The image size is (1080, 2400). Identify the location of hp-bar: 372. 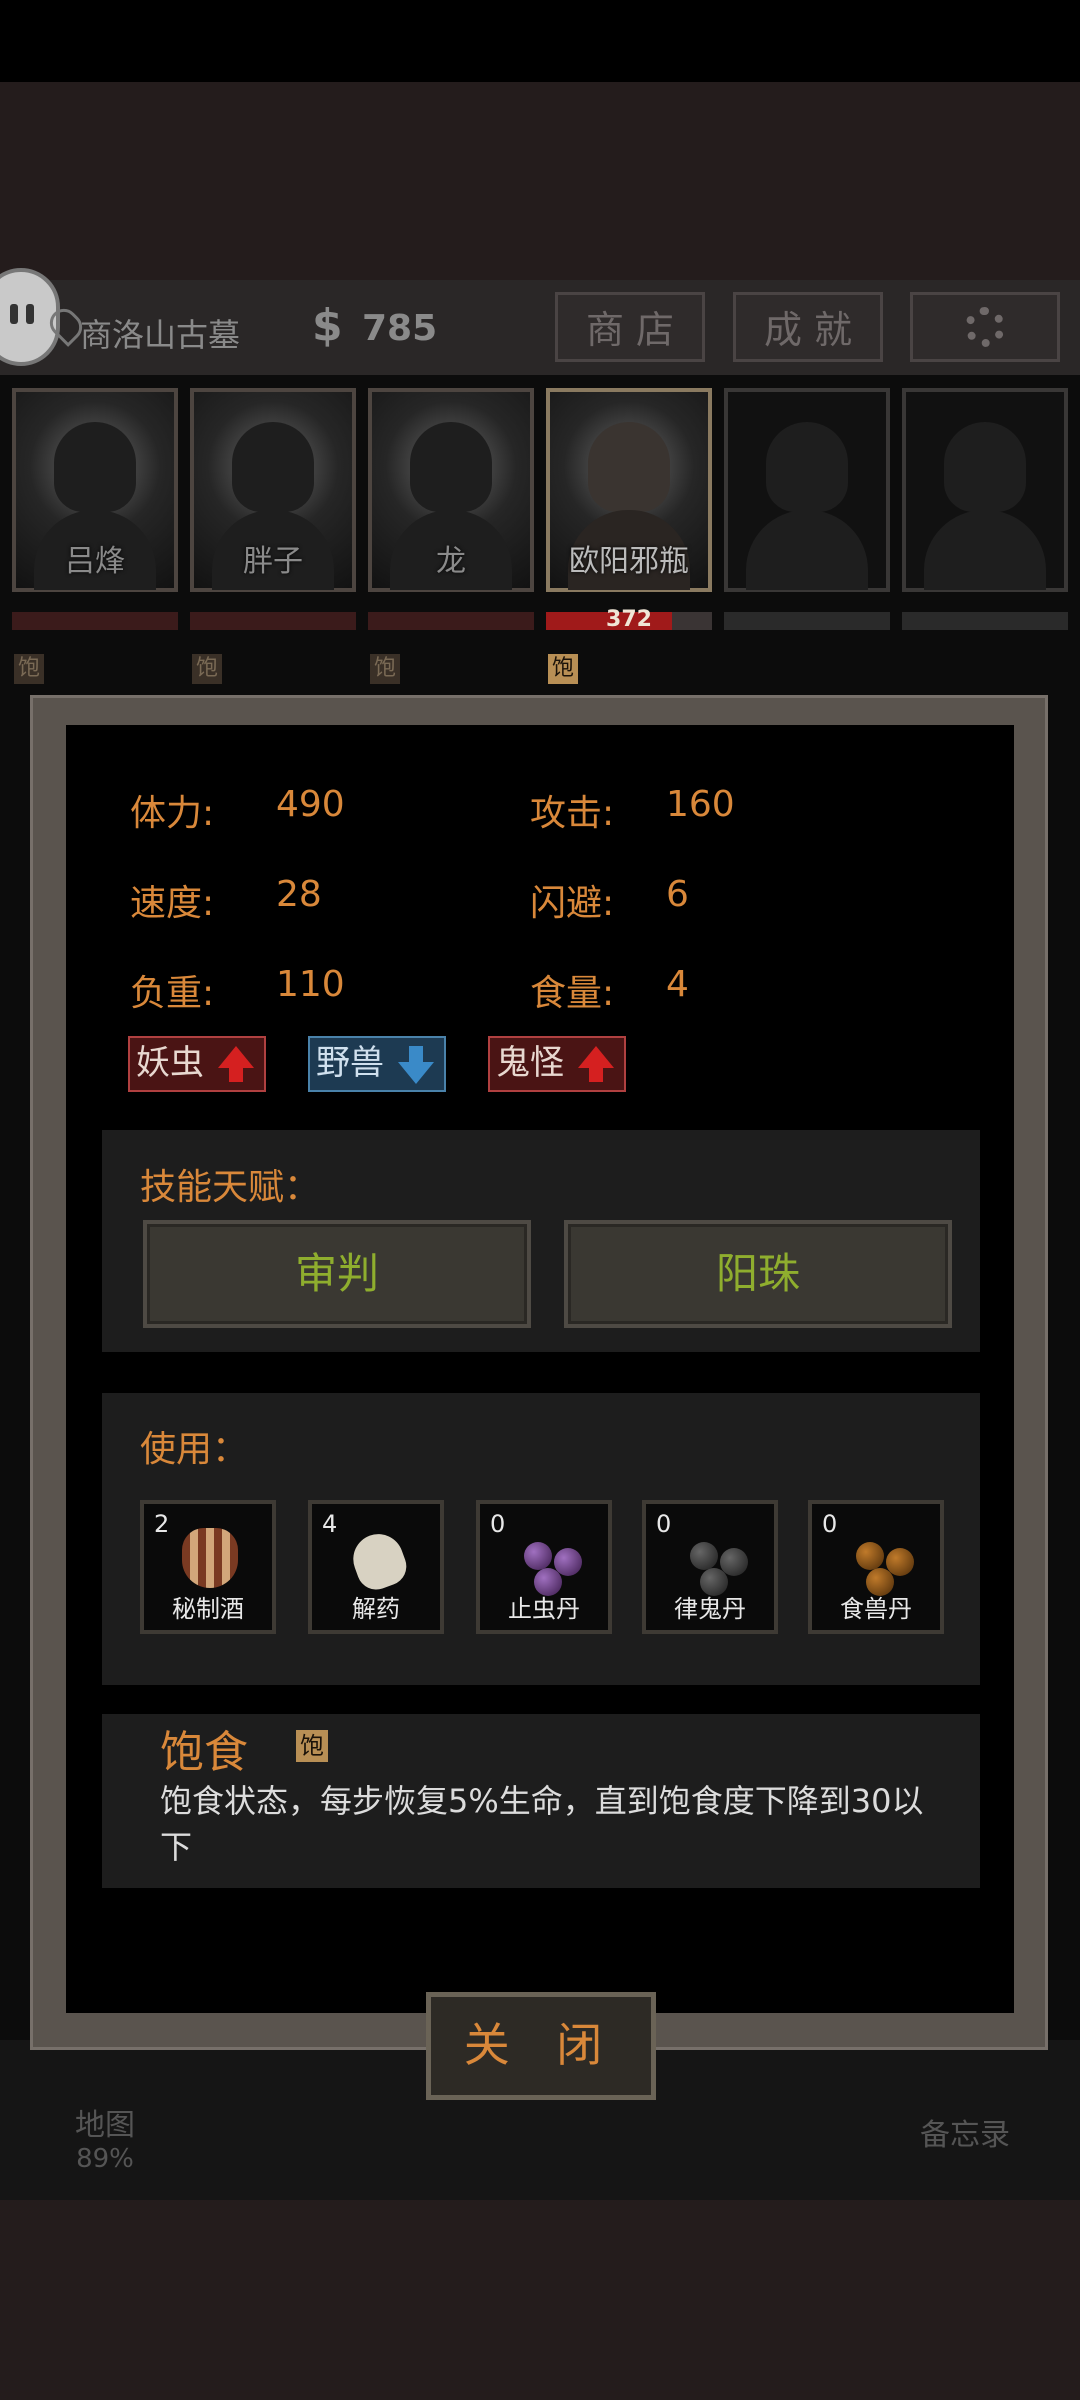
(629, 619).